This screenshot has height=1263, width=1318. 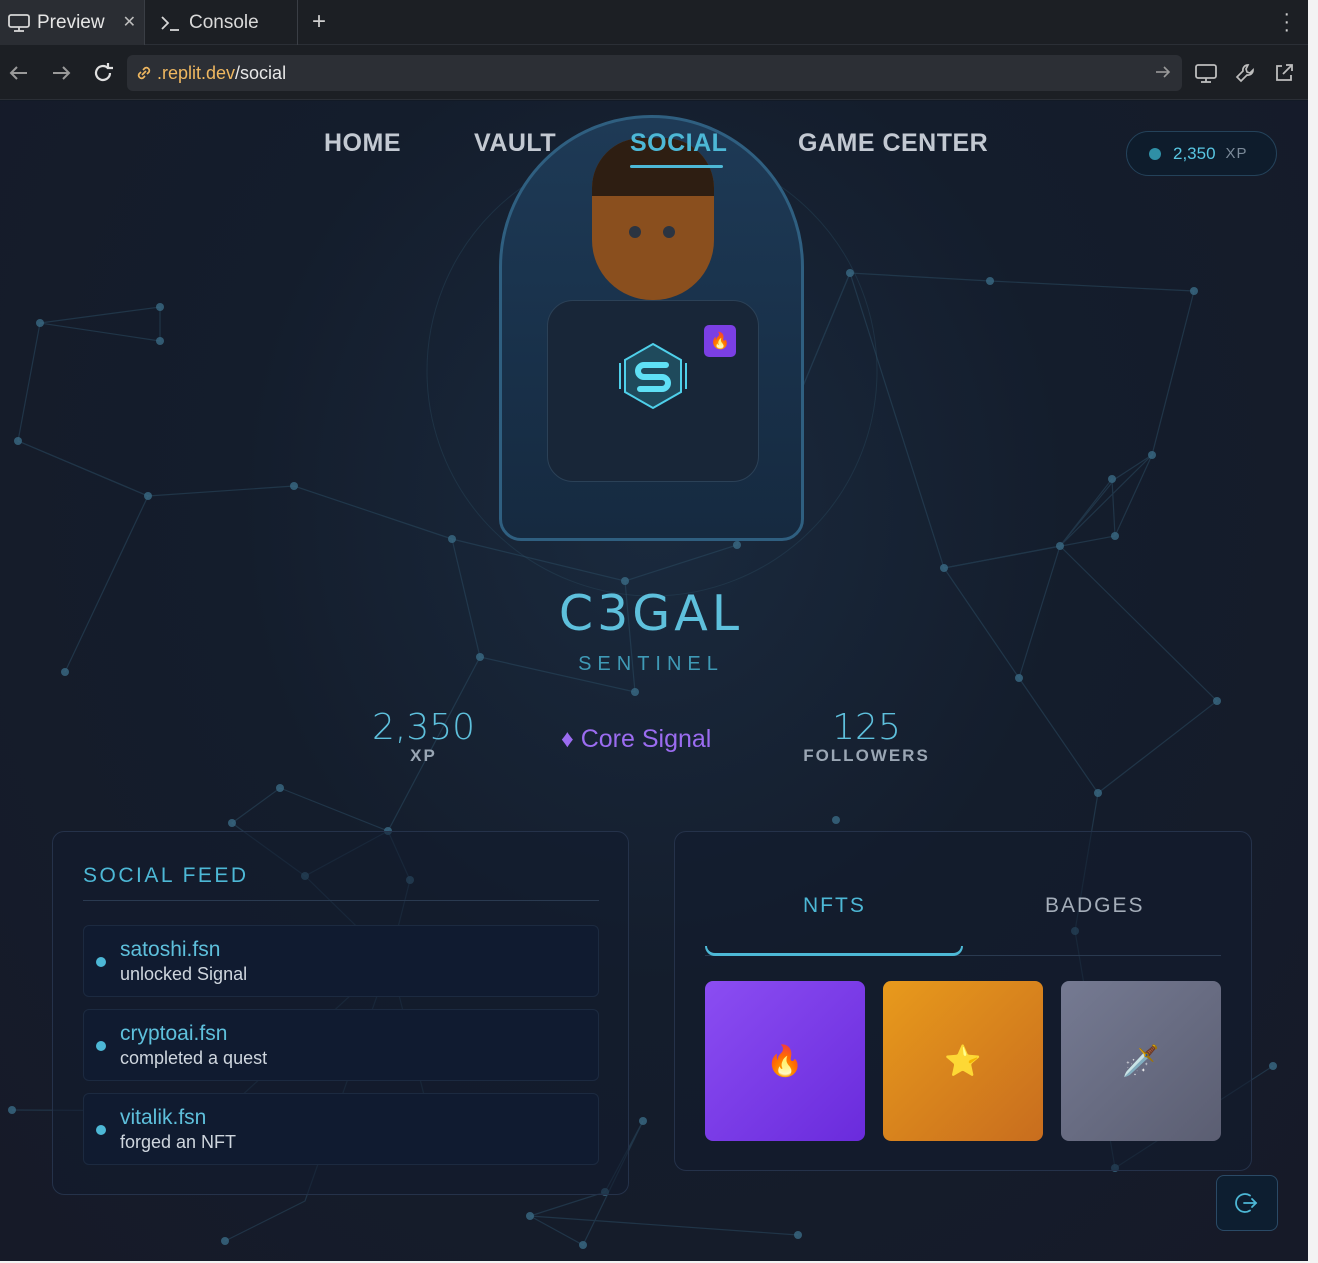 I want to click on feed-item: cryptoai.fsn completed a quest, so click(x=341, y=1045).